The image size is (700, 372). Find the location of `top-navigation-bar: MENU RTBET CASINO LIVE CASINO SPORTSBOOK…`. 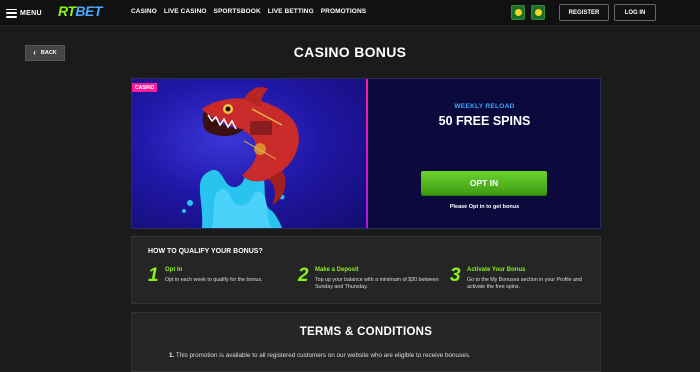

top-navigation-bar: MENU RTBET CASINO LIVE CASINO SPORTSBOOK… is located at coordinates (350, 13).